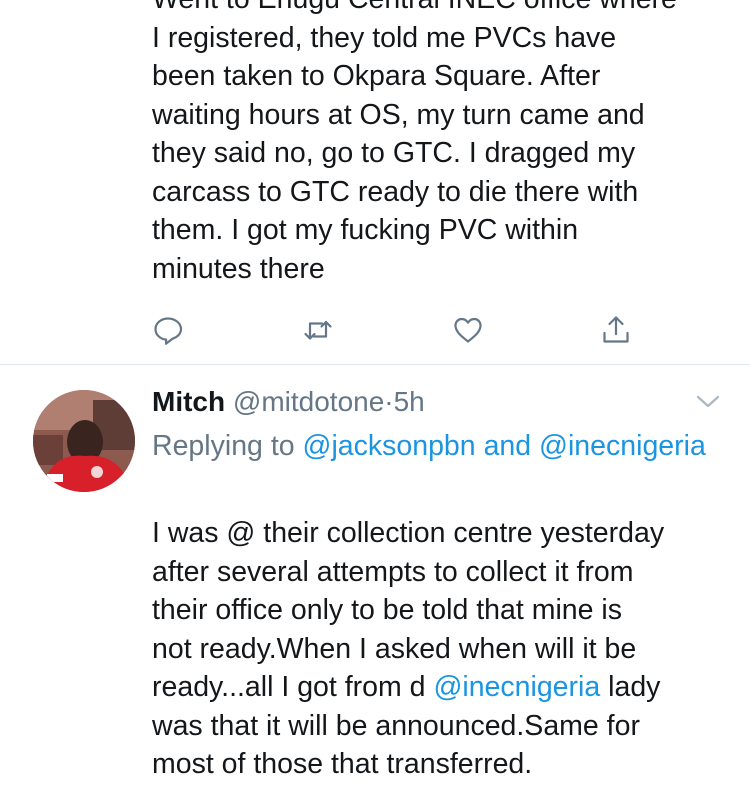 The image size is (750, 800). Describe the element at coordinates (508, 446) in the screenshot. I see `replying-and: and` at that location.